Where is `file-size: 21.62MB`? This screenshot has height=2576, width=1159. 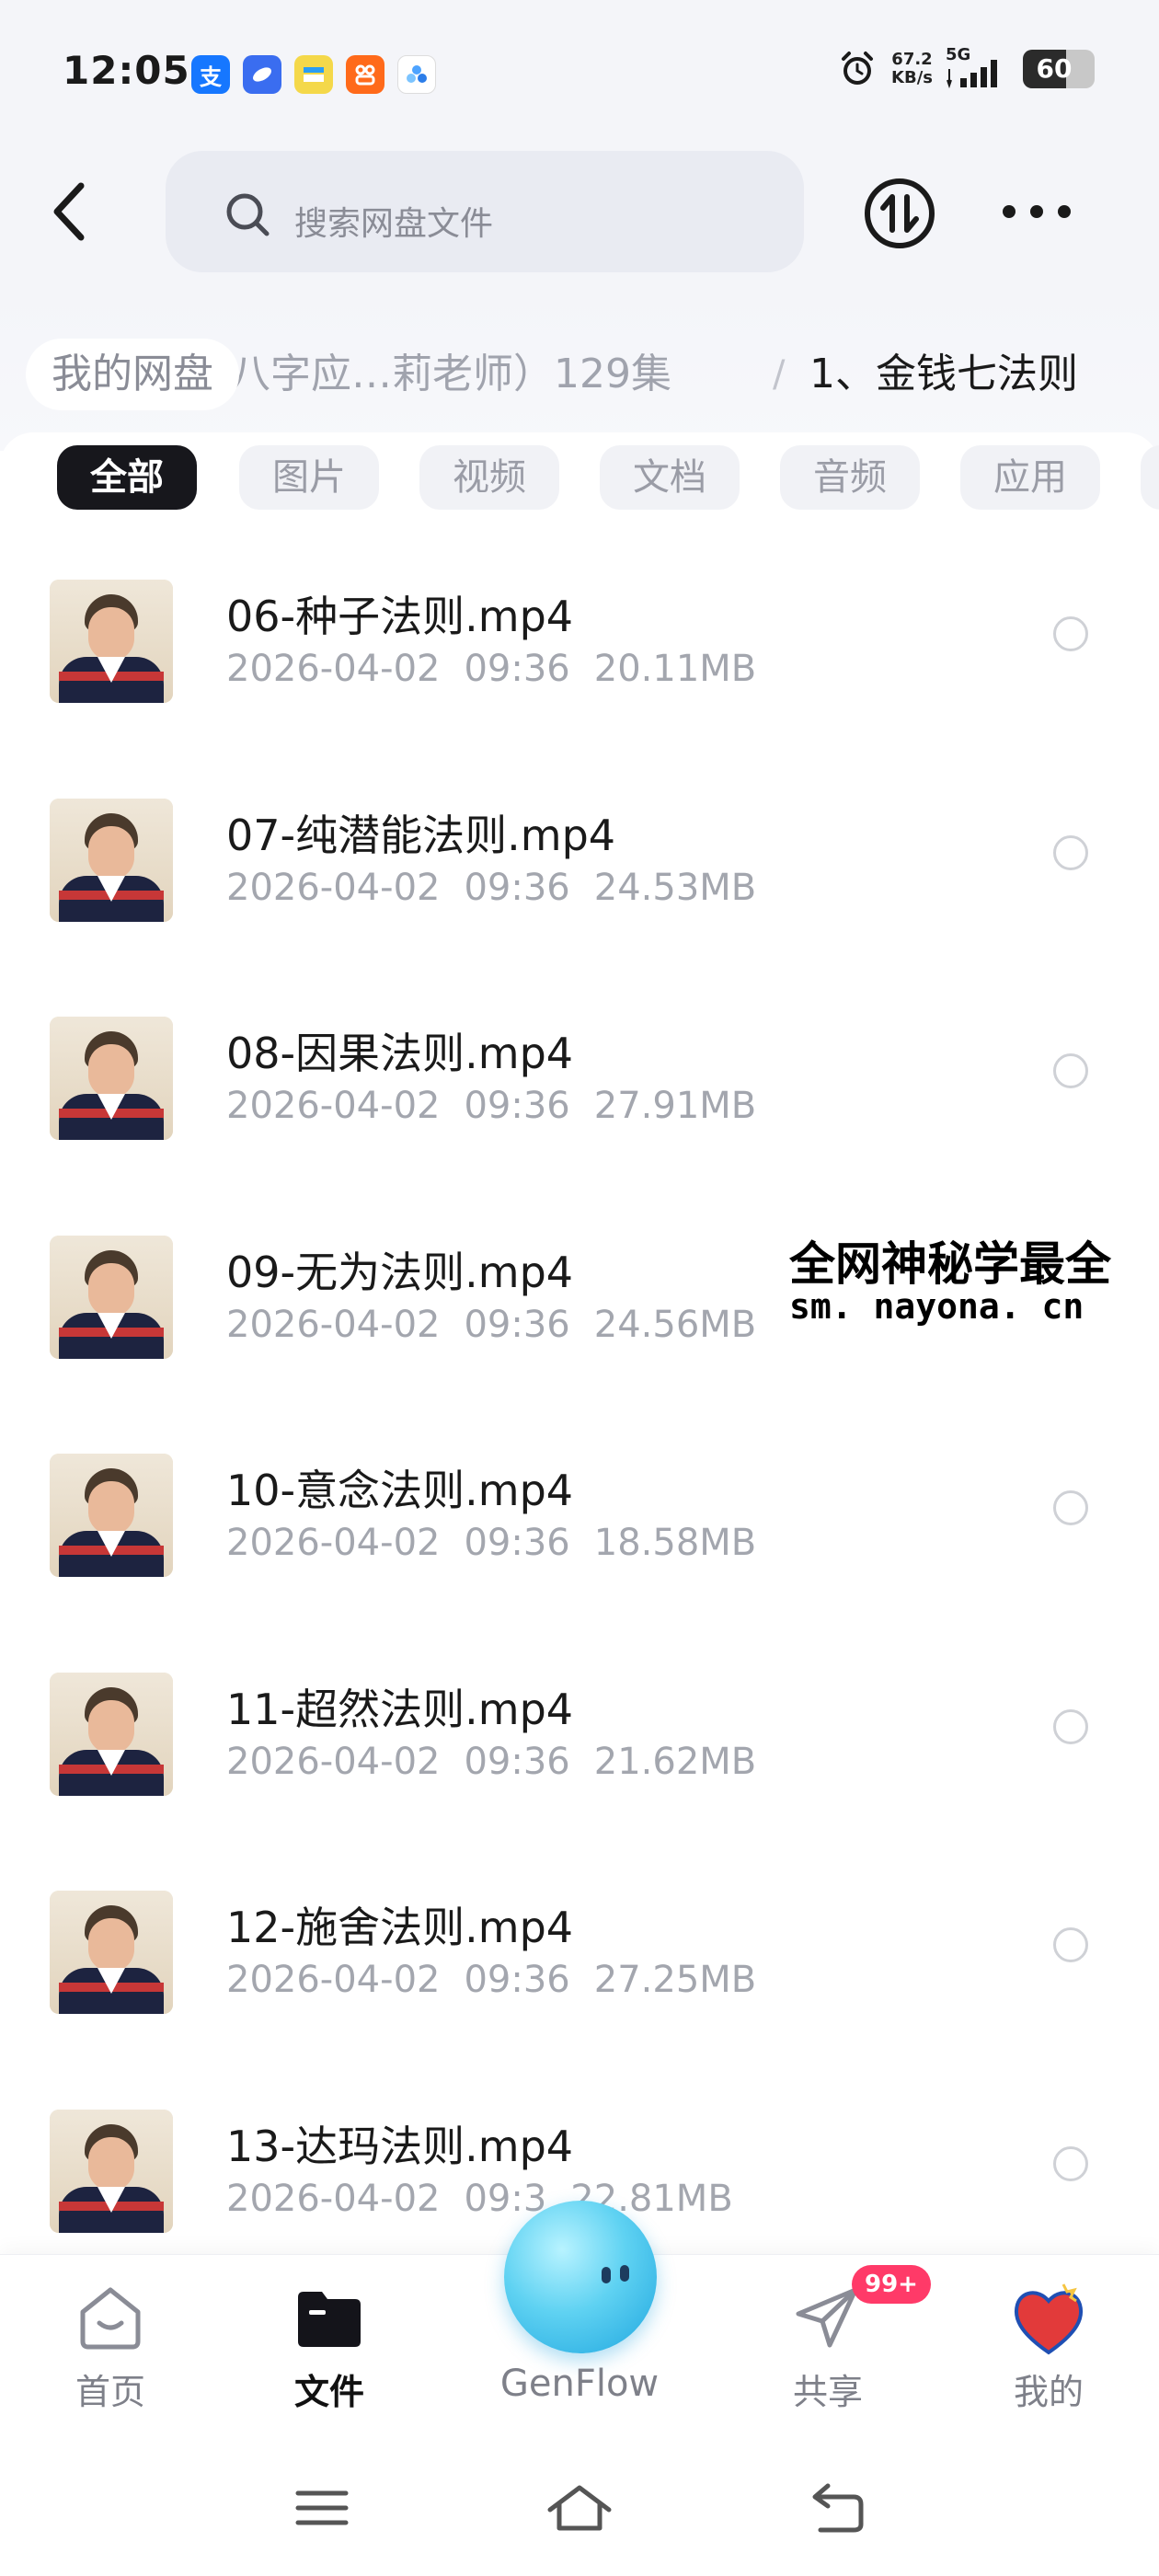 file-size: 21.62MB is located at coordinates (675, 1762).